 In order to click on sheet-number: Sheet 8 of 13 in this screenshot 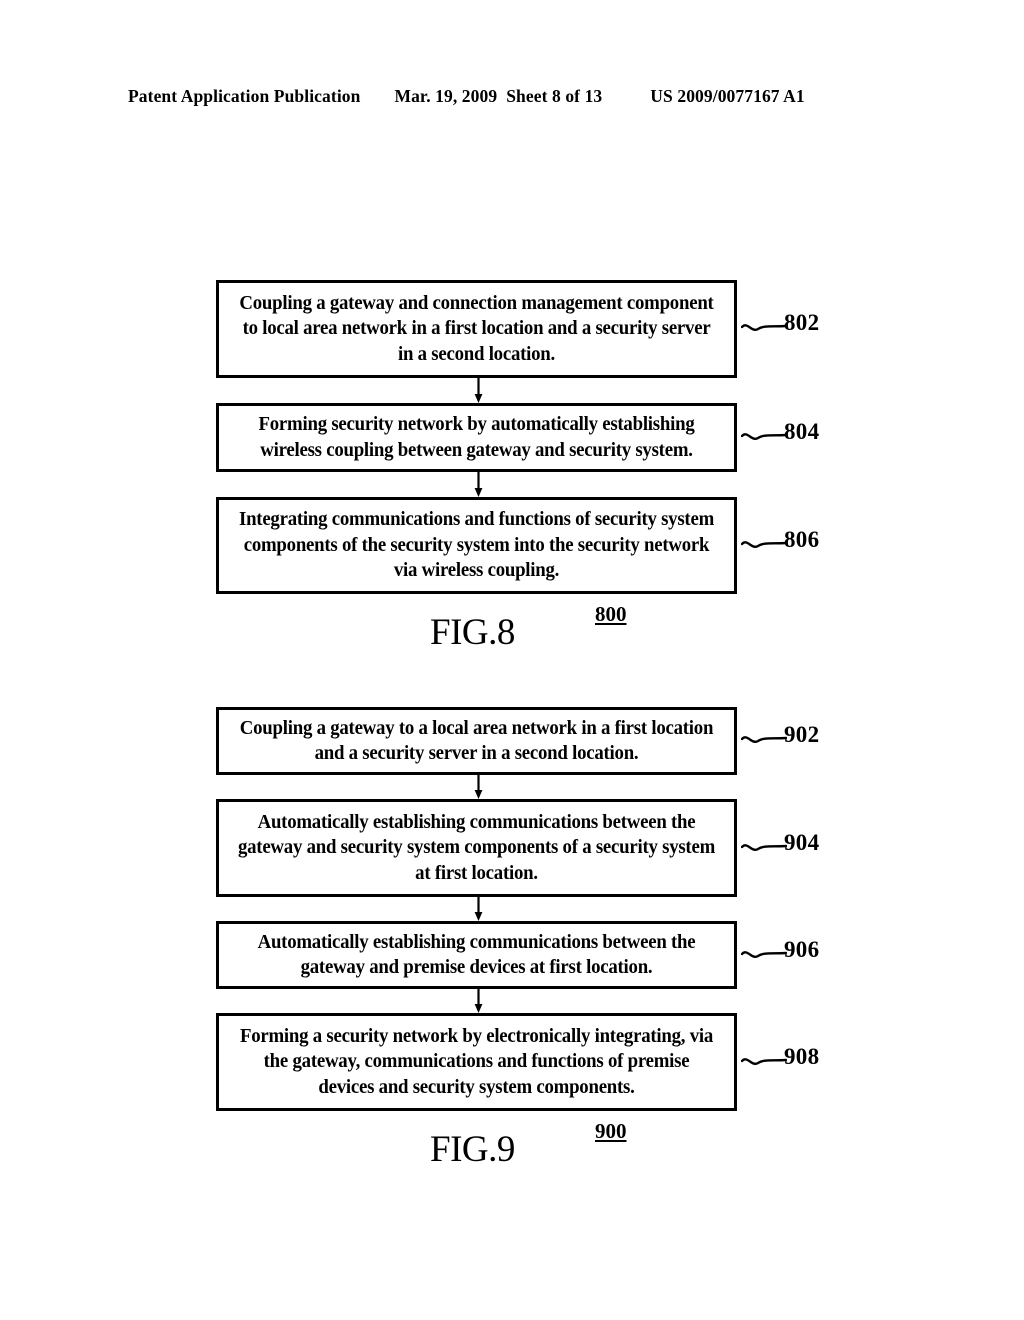, I will do `click(554, 96)`.